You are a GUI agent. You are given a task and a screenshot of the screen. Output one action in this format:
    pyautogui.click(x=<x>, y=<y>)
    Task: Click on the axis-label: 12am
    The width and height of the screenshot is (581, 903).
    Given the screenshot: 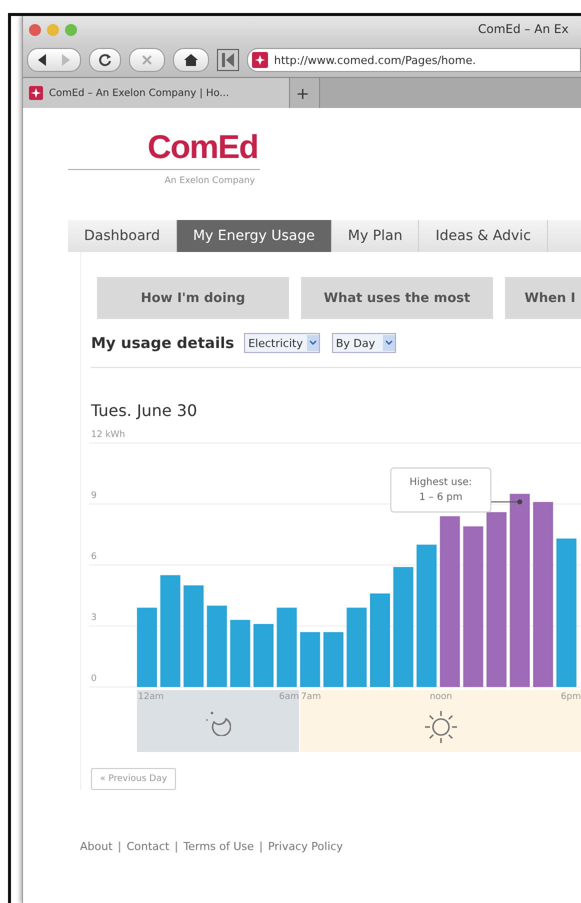 What is the action you would take?
    pyautogui.click(x=151, y=697)
    